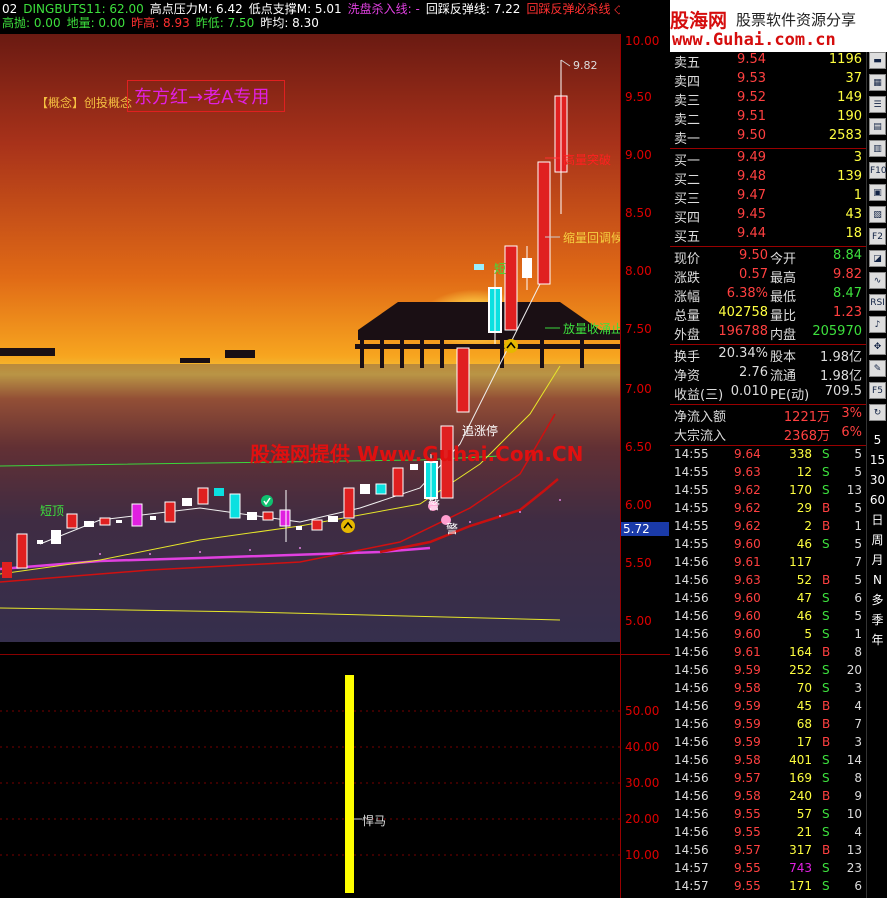 The height and width of the screenshot is (898, 887). I want to click on indicator-row-2: 高抛: 0.00 地量: 0.00 昨高: 8.93 昨低: 7.50 昨均: 8.30, so click(163, 23).